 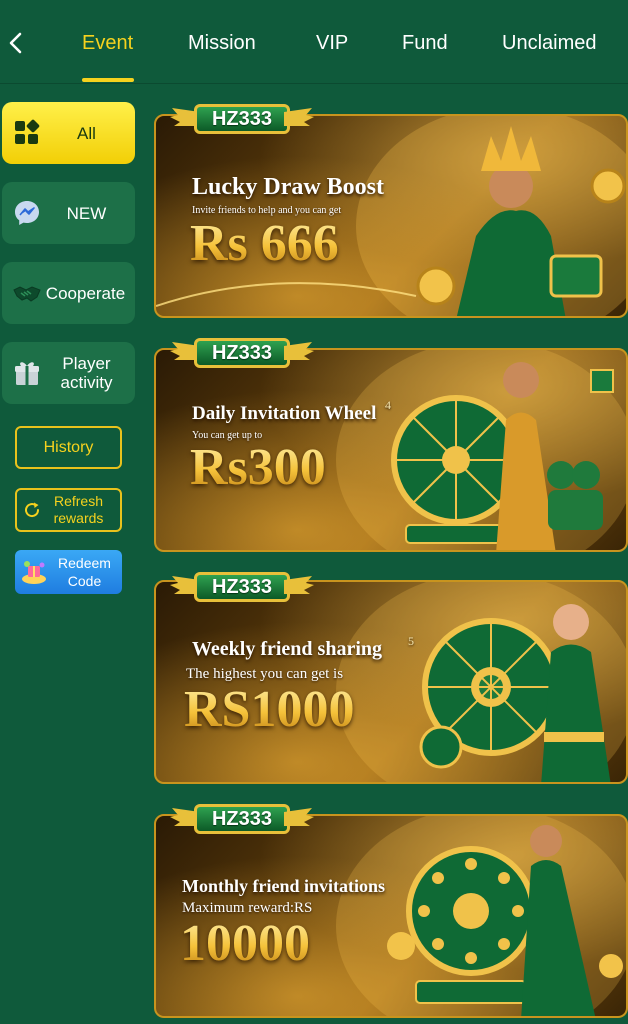 What do you see at coordinates (68, 133) in the screenshot?
I see `sidebar-item-all: All` at bounding box center [68, 133].